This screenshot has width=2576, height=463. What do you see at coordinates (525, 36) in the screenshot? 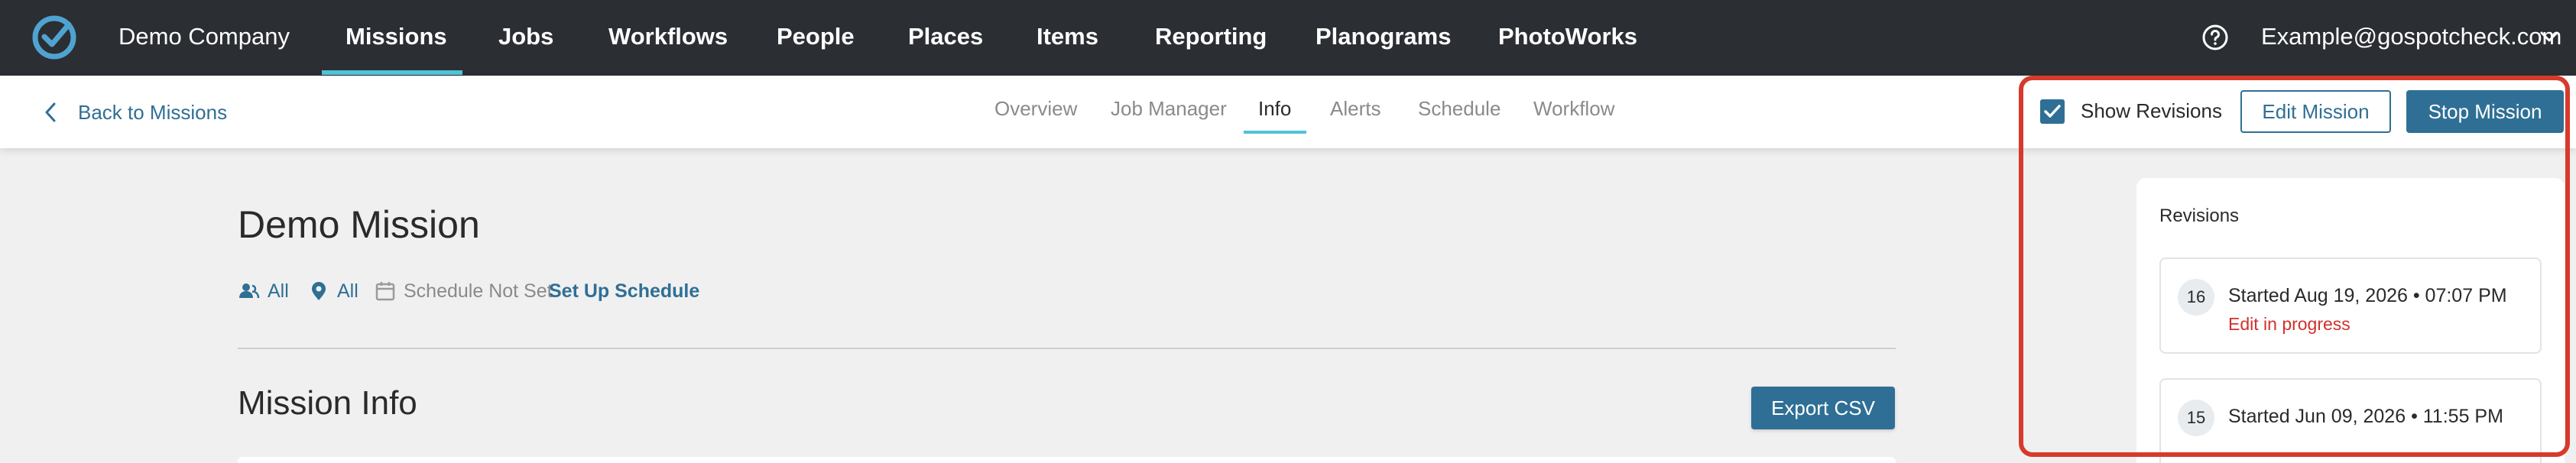
I see `nav-jobs: Jobs` at bounding box center [525, 36].